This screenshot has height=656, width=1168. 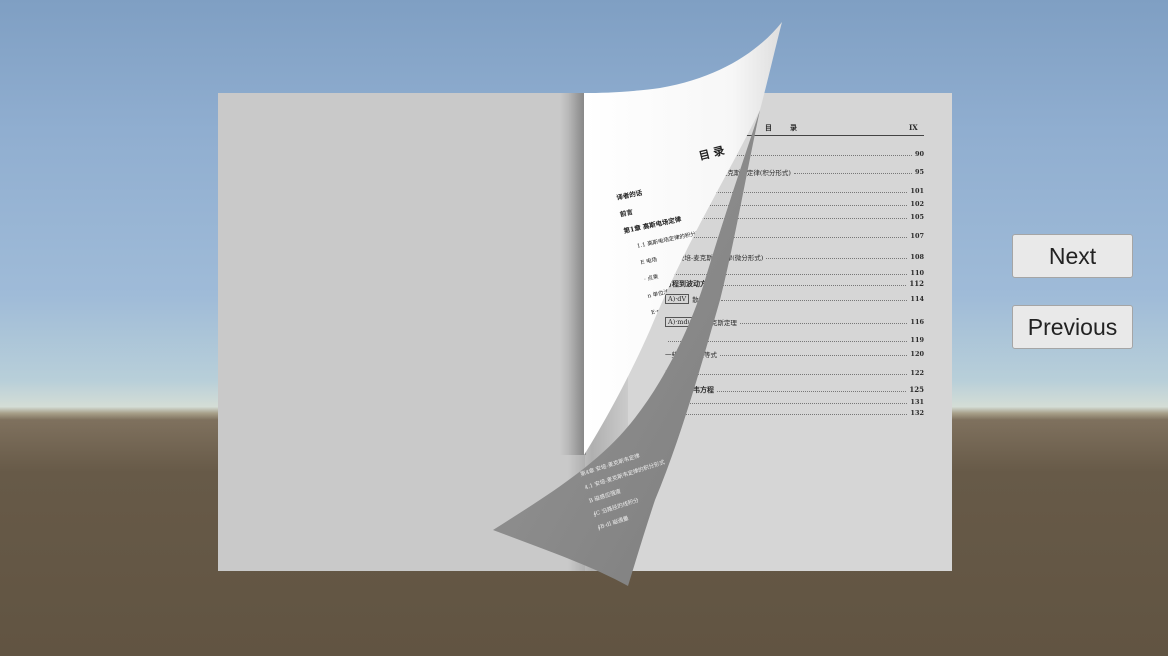 What do you see at coordinates (794, 203) in the screenshot?
I see `toc-entry: 102` at bounding box center [794, 203].